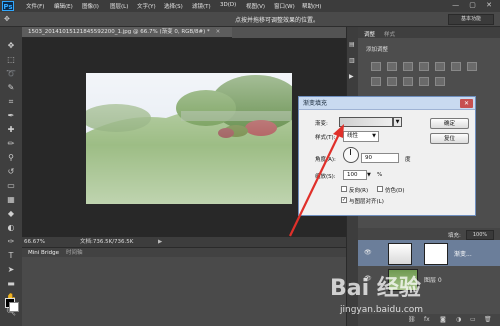 This screenshot has width=500, height=326. I want to click on workspace-switcher: 基本功能, so click(471, 19).